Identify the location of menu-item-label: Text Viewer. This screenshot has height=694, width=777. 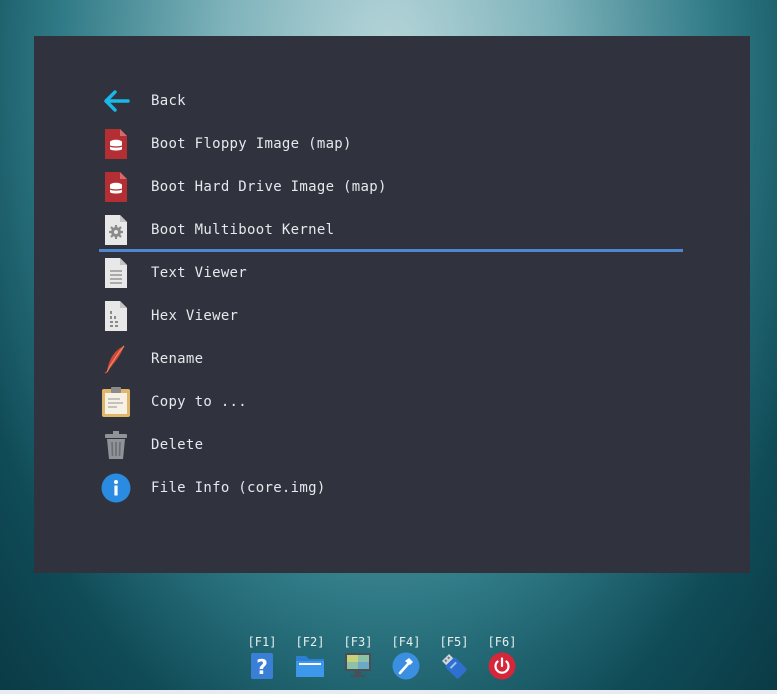
(199, 272).